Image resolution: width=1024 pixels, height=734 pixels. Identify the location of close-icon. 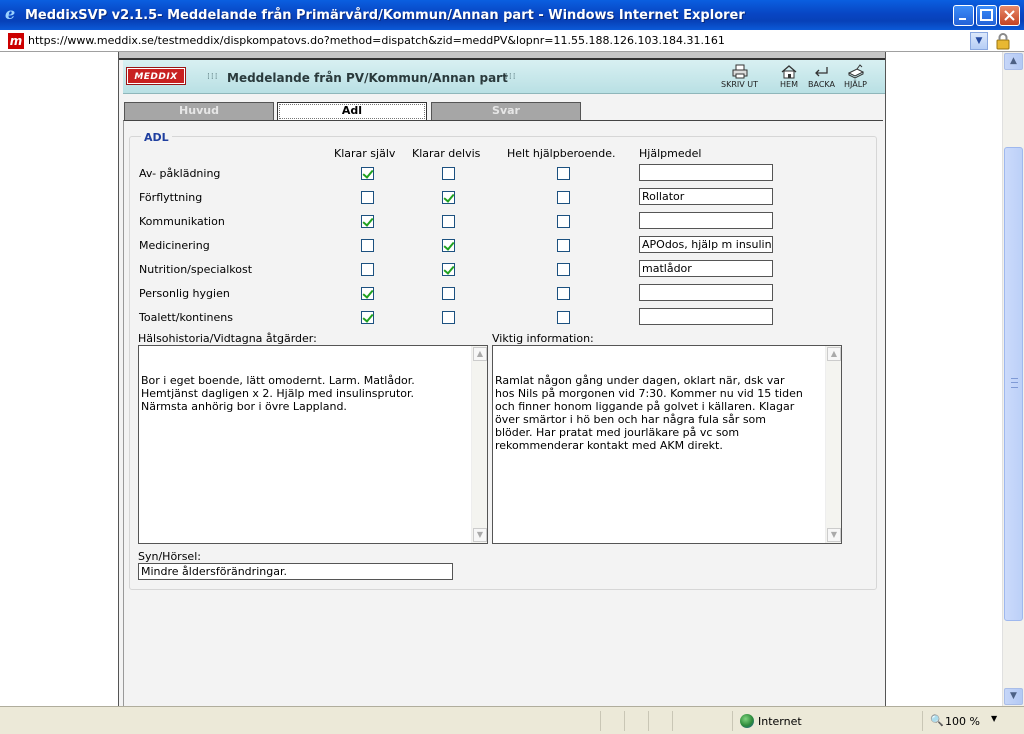
(1009, 15).